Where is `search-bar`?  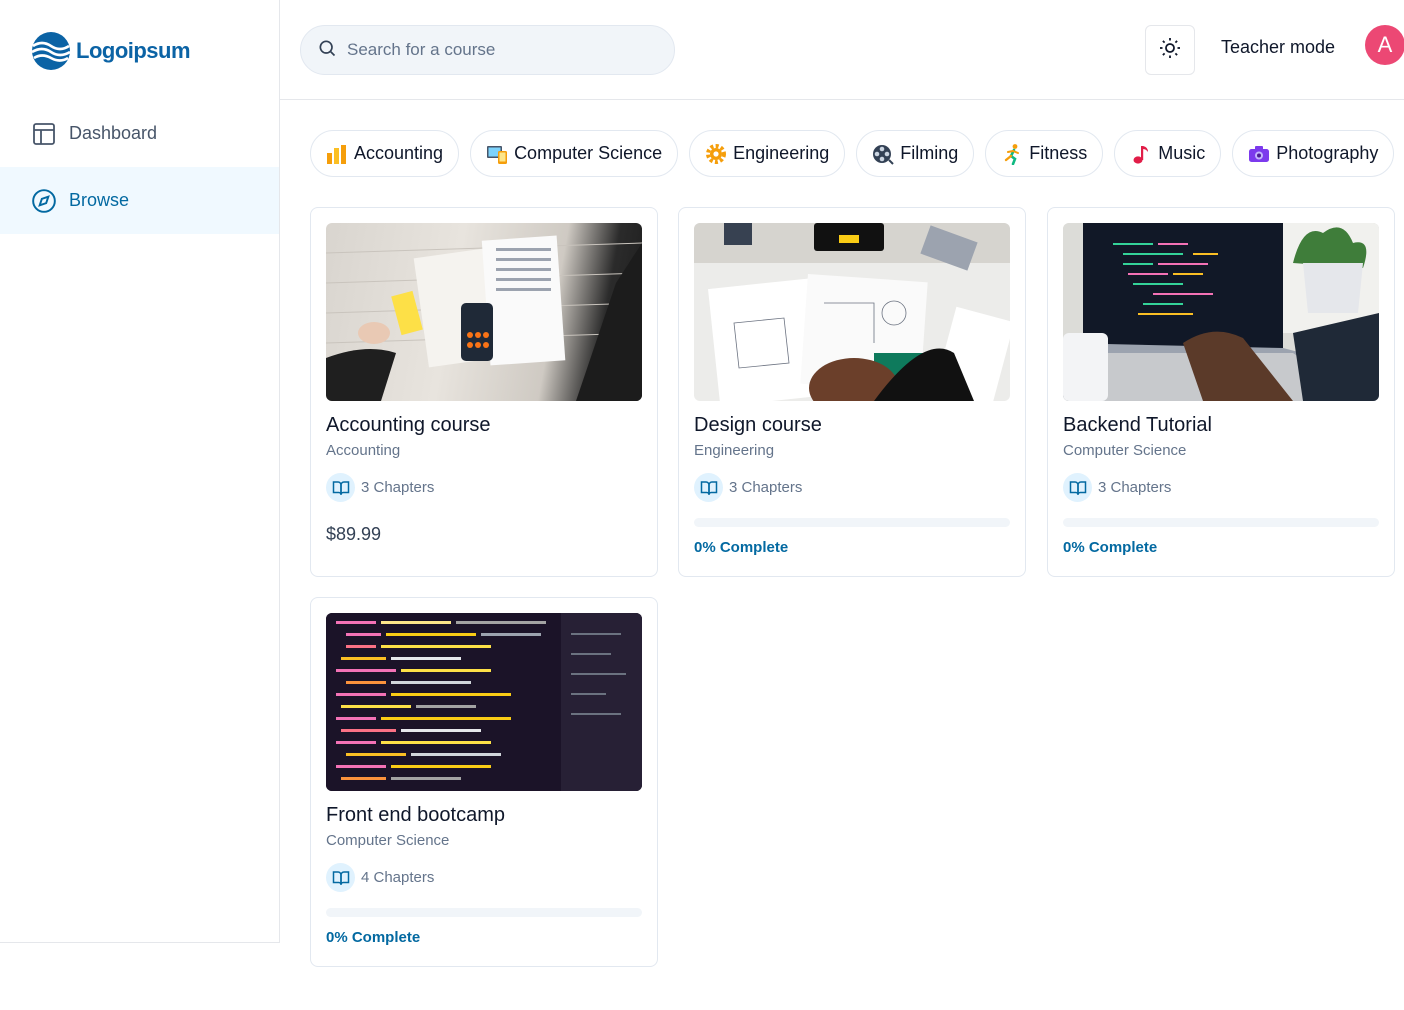 search-bar is located at coordinates (487, 50).